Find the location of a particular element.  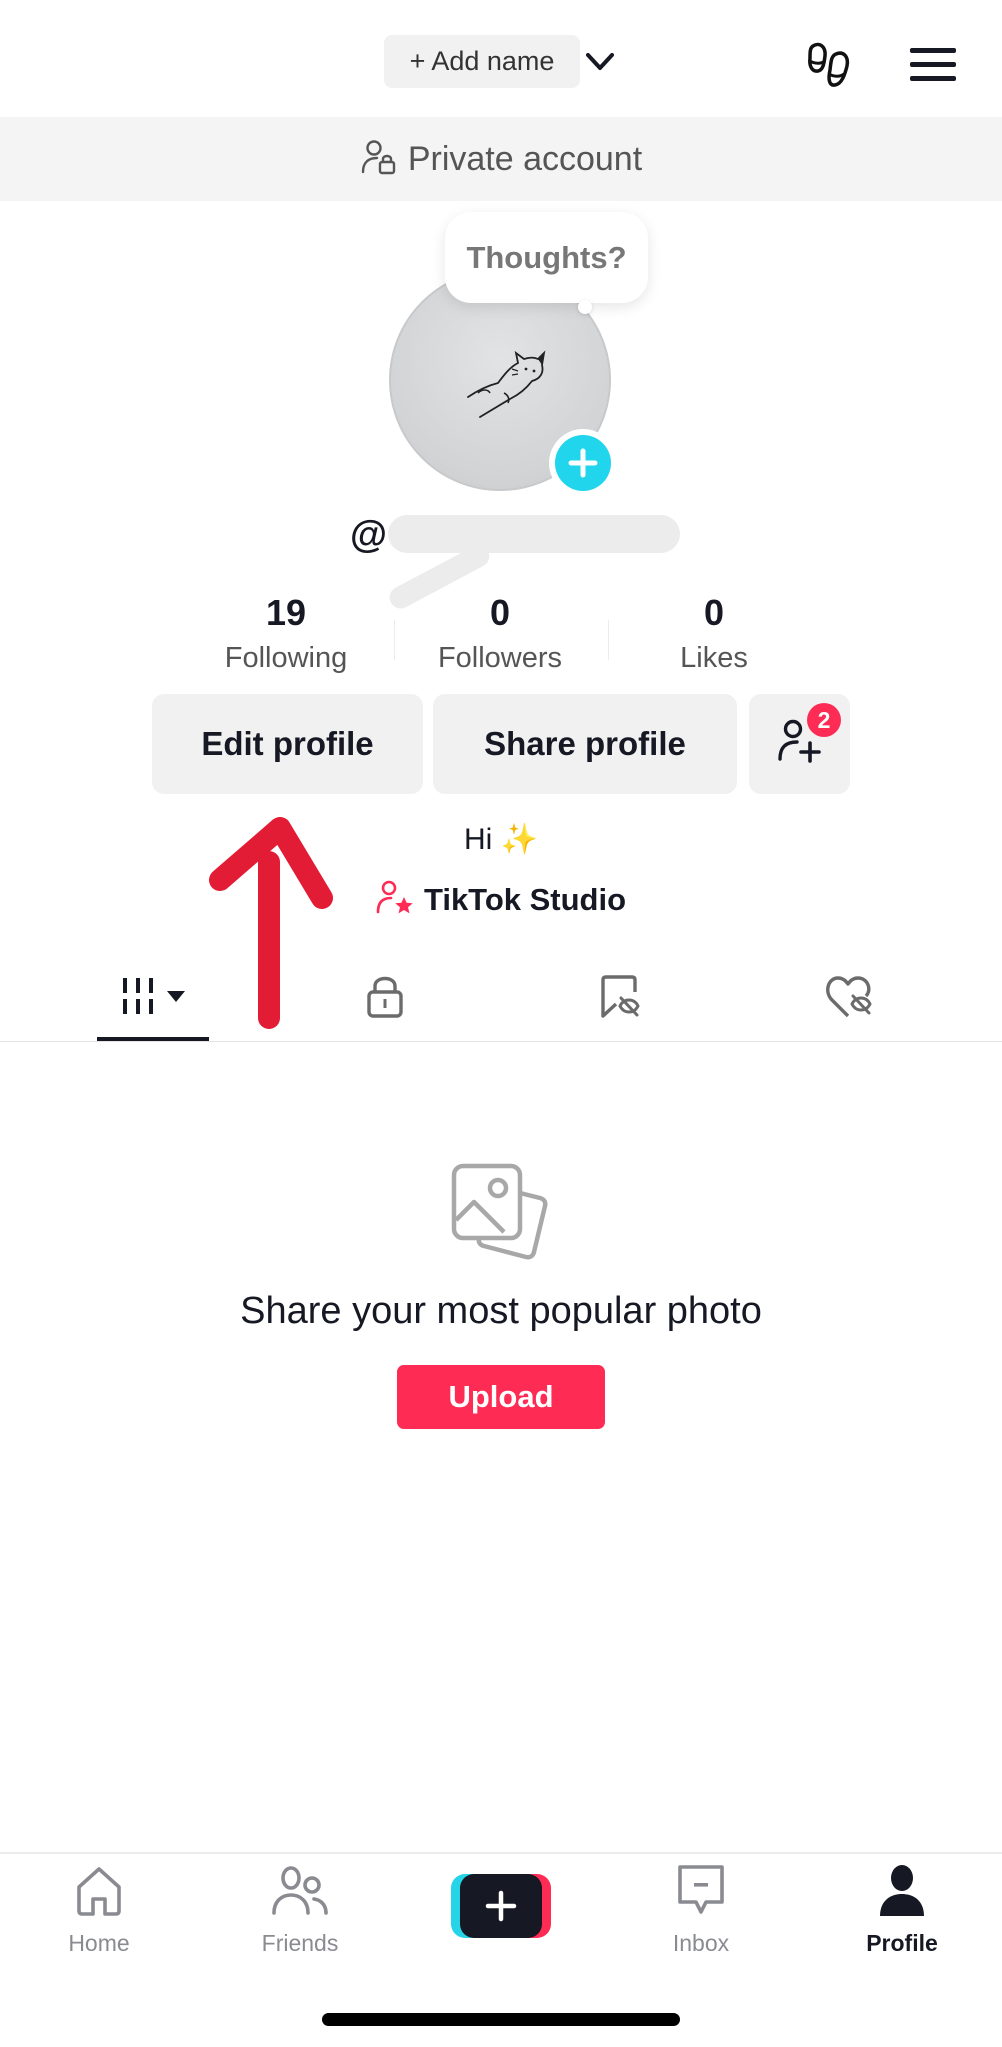

nav-friends: Friends is located at coordinates (300, 1912).